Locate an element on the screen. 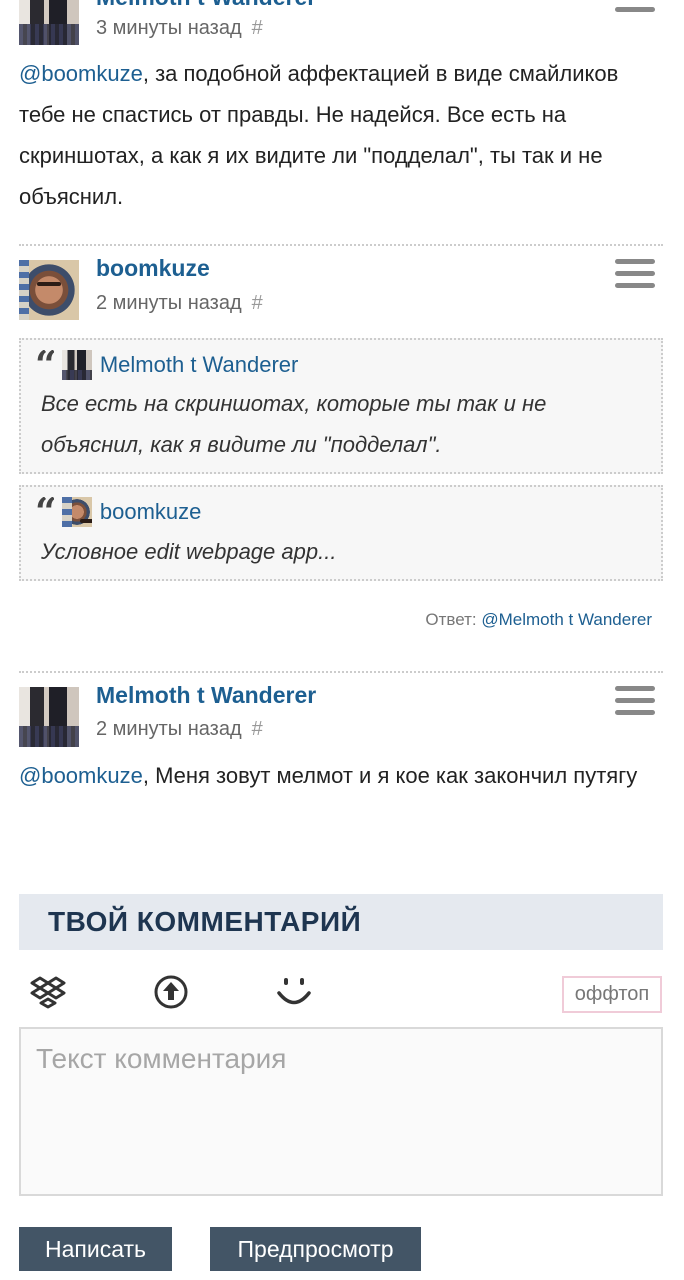 Image resolution: width=684 pixels, height=1280 pixels. reply-to: Ответ: @Melmoth t Wanderer is located at coordinates (538, 620).